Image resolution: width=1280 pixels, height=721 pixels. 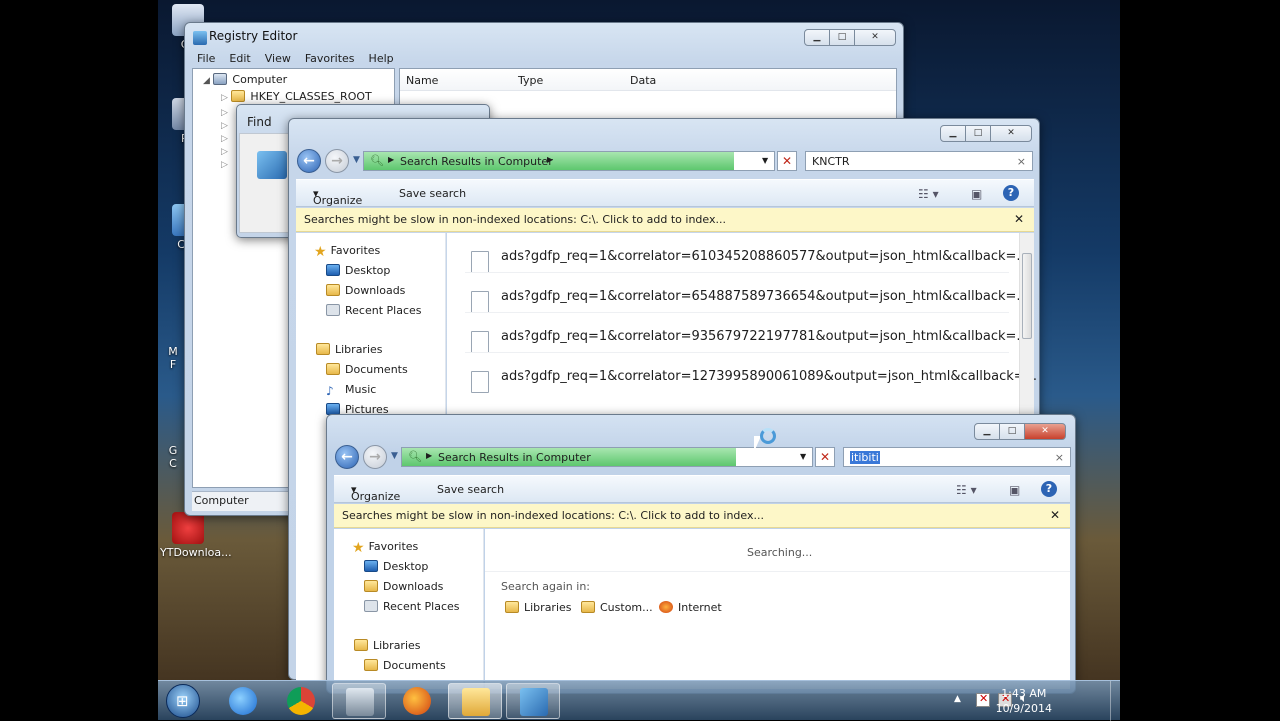 I want to click on desktop-icon, so click(x=371, y=566).